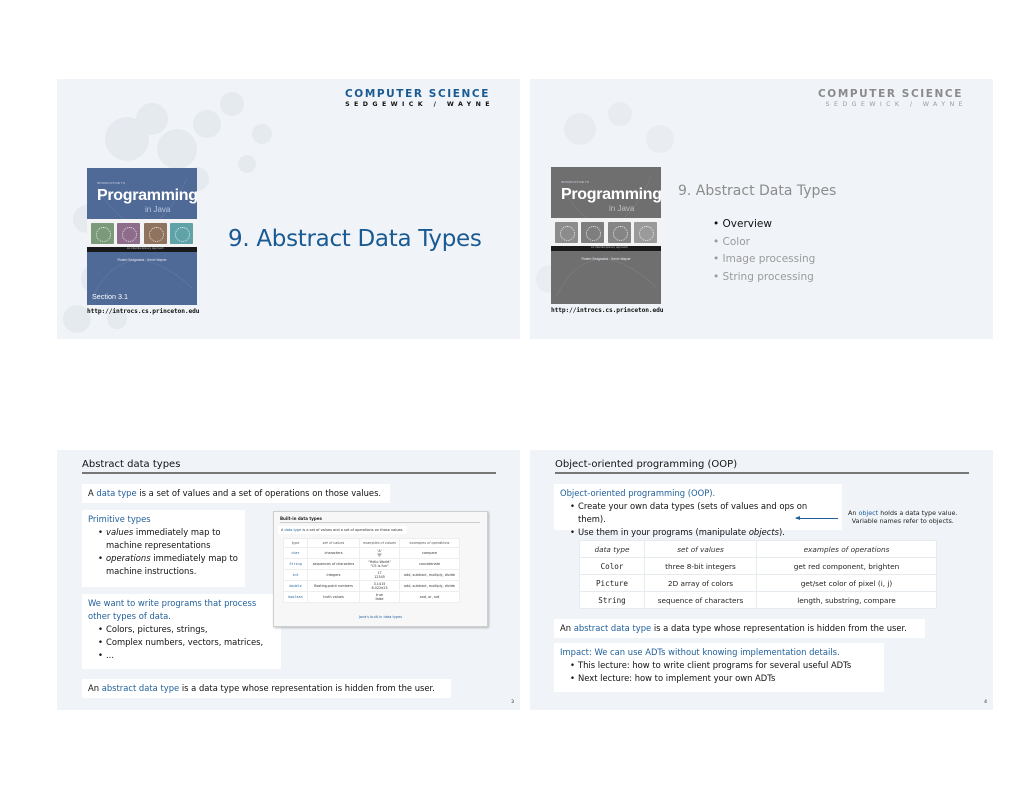  I want to click on examples-cell: 3.1415 6.022e23, so click(379, 586).